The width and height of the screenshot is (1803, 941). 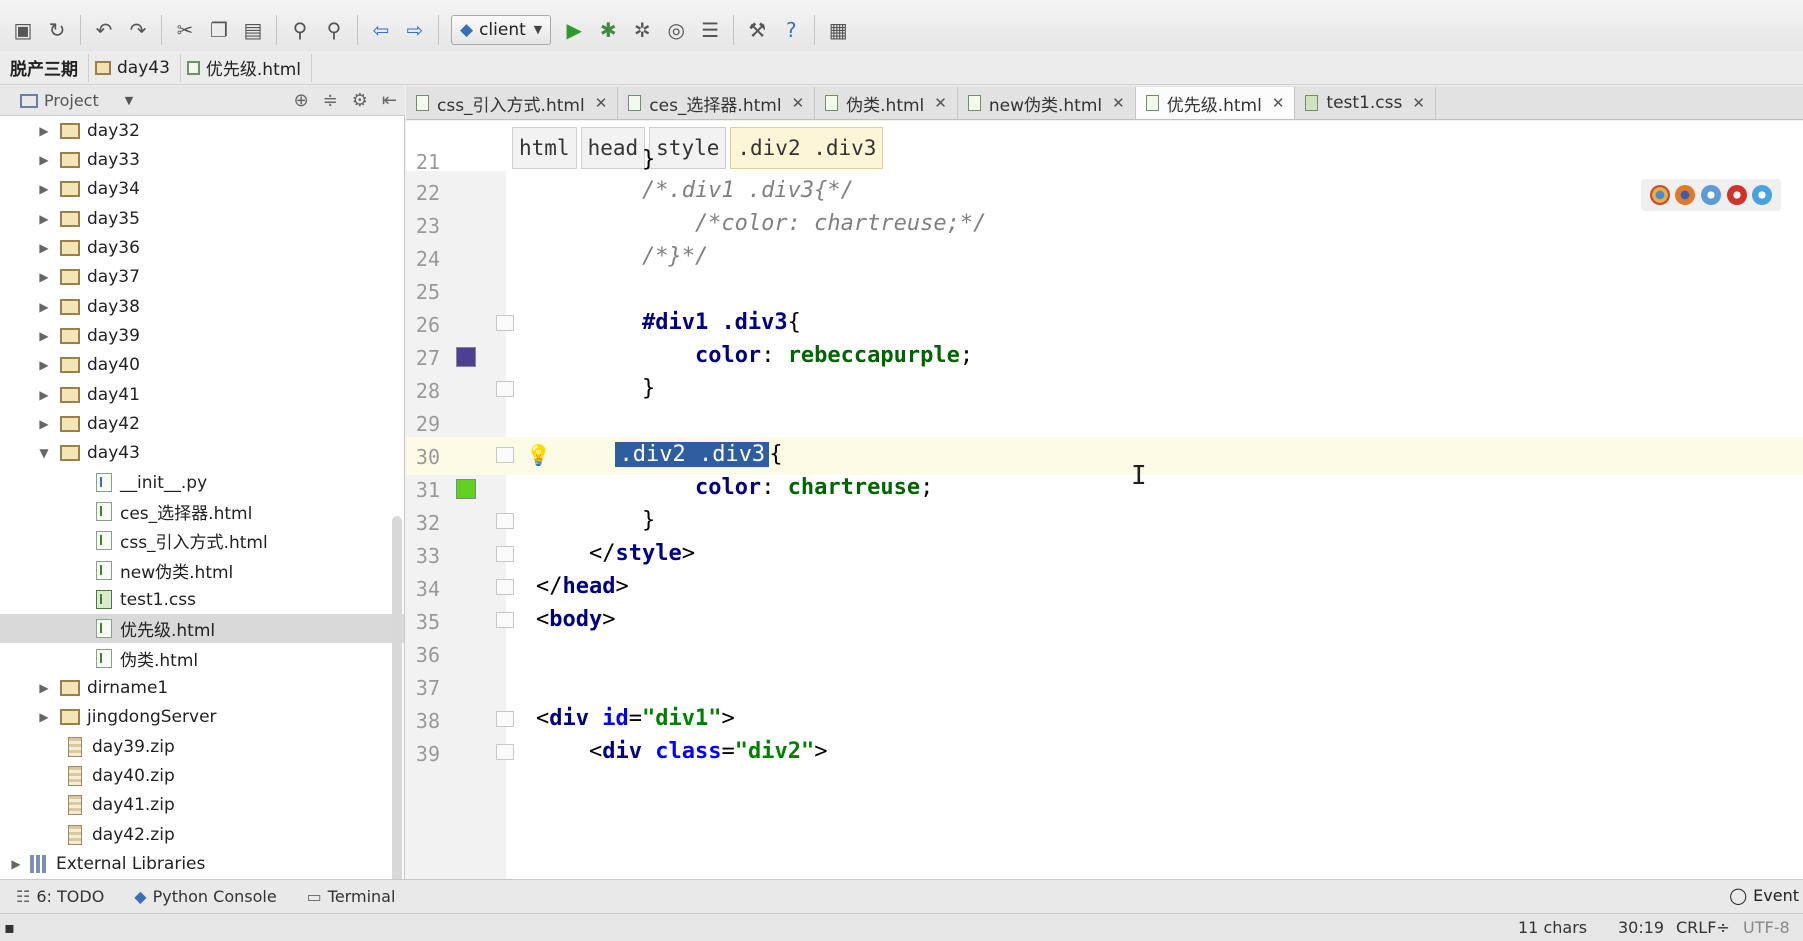 I want to click on tree-item-day36: ▶ day36, so click(x=202, y=247).